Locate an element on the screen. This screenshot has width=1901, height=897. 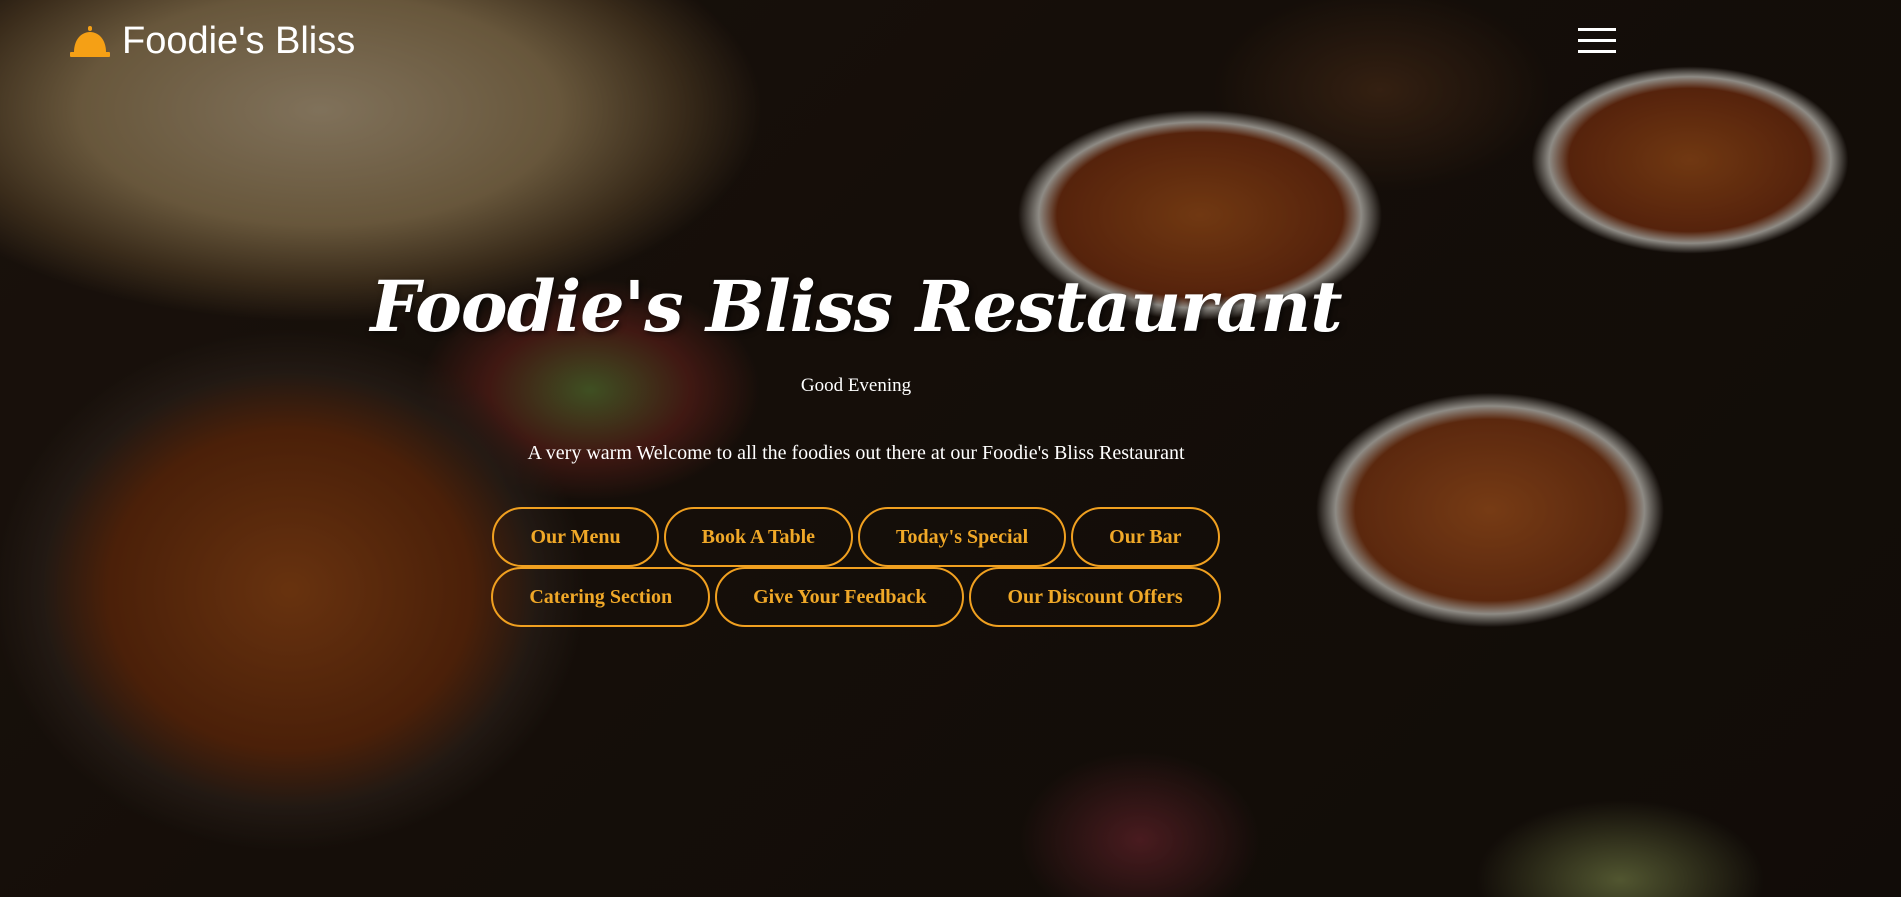
todays-special-button: Today's Special is located at coordinates (962, 537).